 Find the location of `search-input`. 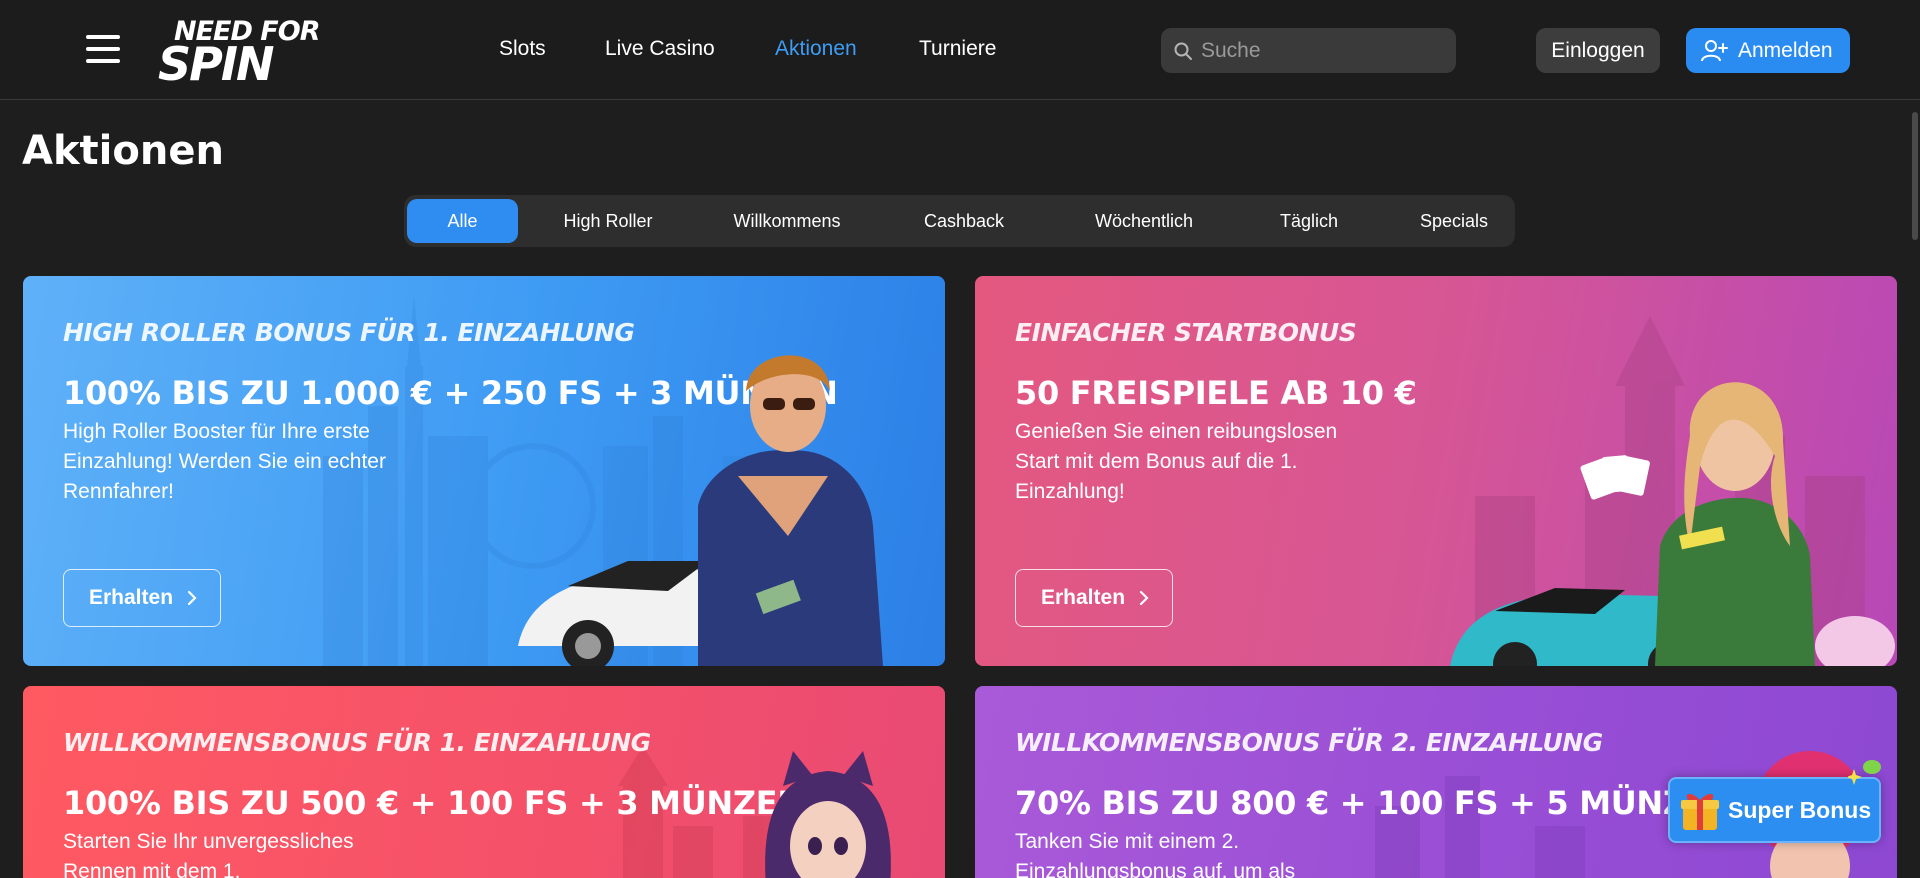

search-input is located at coordinates (1323, 50).